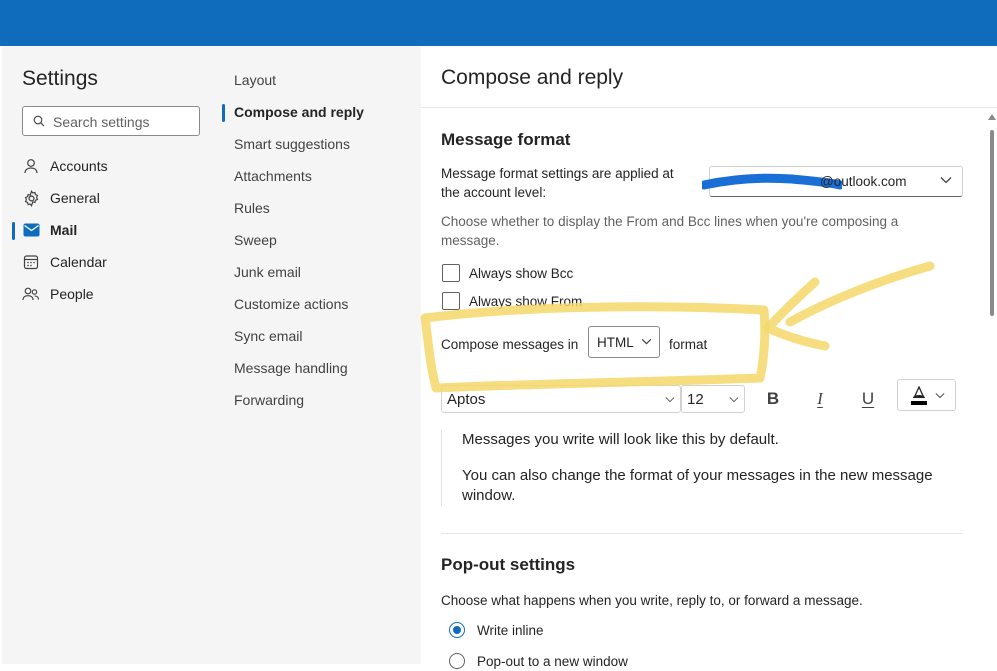 The height and width of the screenshot is (671, 997). What do you see at coordinates (457, 661) in the screenshot?
I see `popout-window-radio` at bounding box center [457, 661].